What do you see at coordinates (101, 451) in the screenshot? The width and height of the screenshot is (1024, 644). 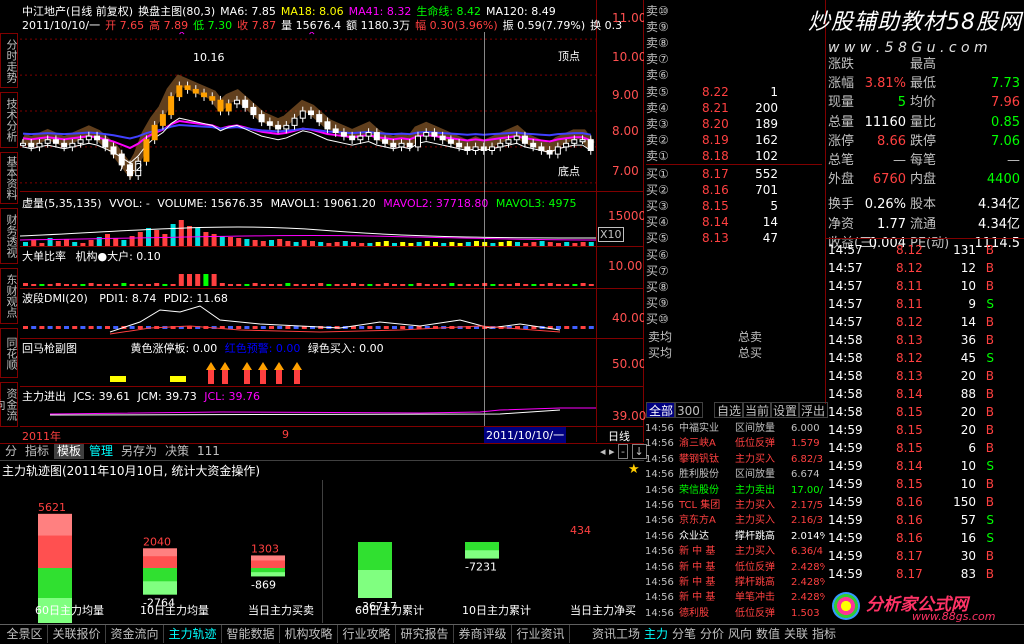 I see `indicator-tab-3: 管理` at bounding box center [101, 451].